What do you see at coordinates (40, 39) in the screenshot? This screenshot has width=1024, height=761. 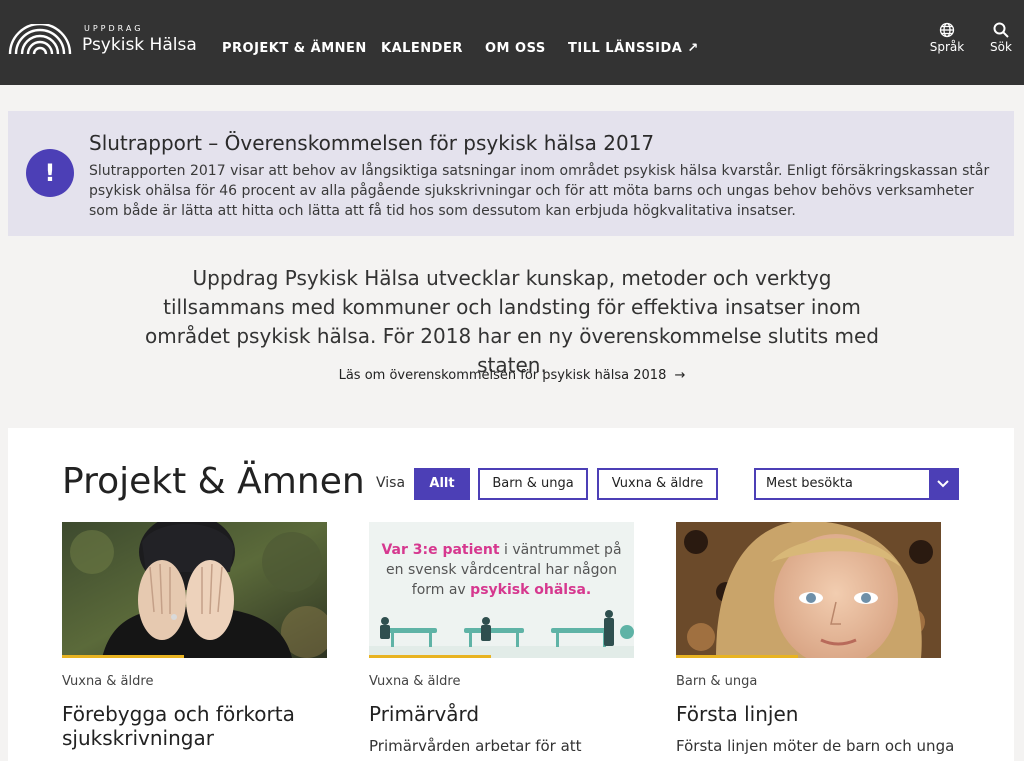 I see `logo-arcs-icon` at bounding box center [40, 39].